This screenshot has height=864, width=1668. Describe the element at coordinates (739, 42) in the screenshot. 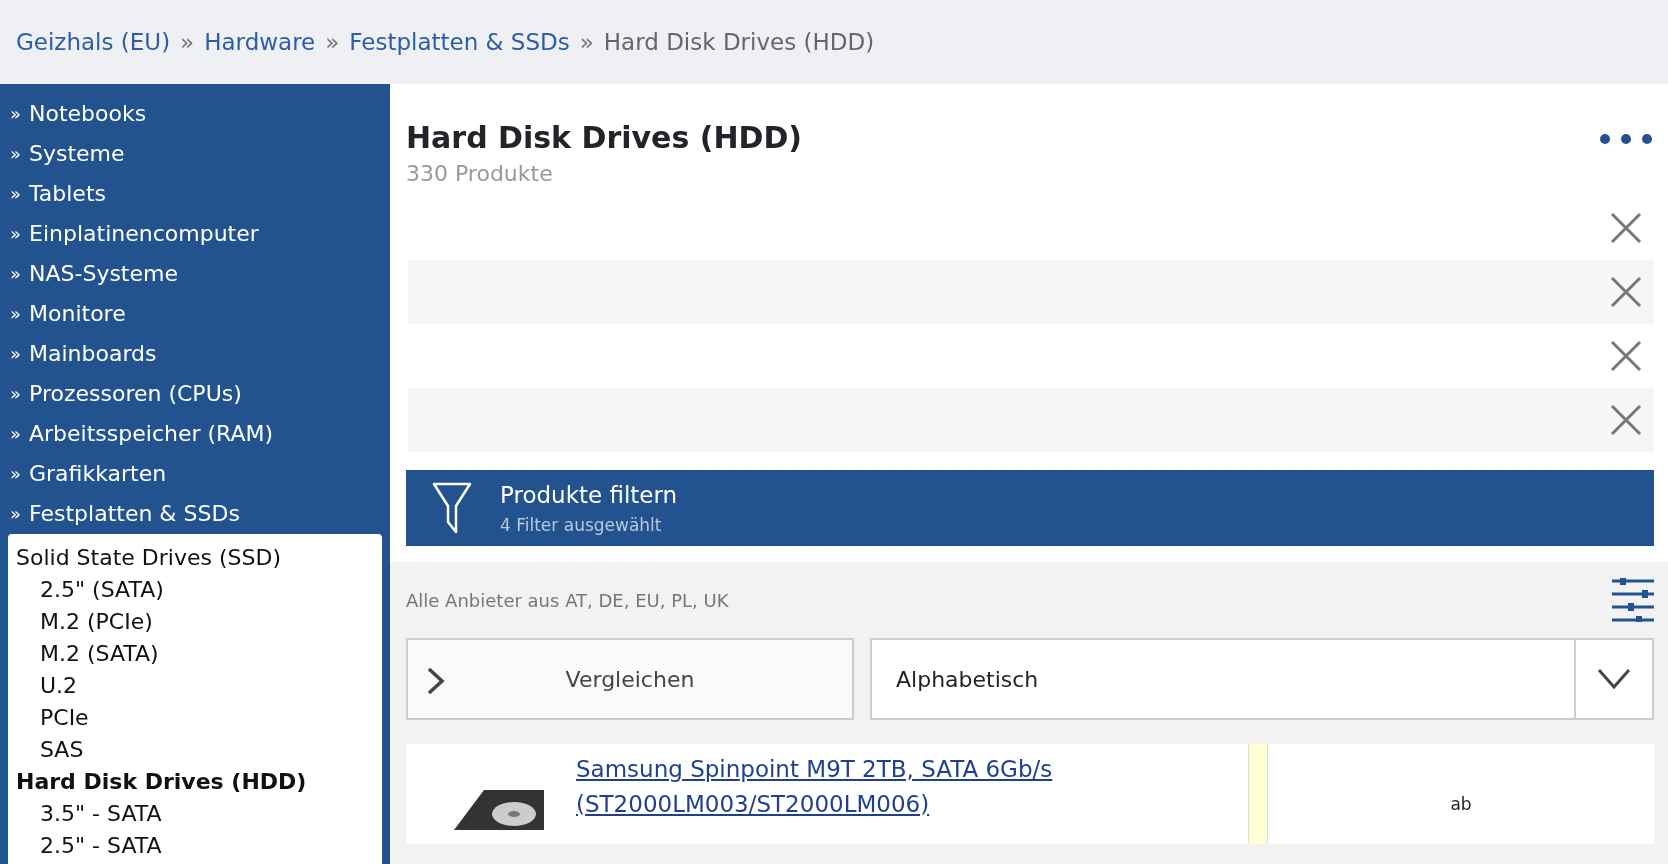

I see `breadcrumb-current: Hard Disk Drives (HDD)` at that location.